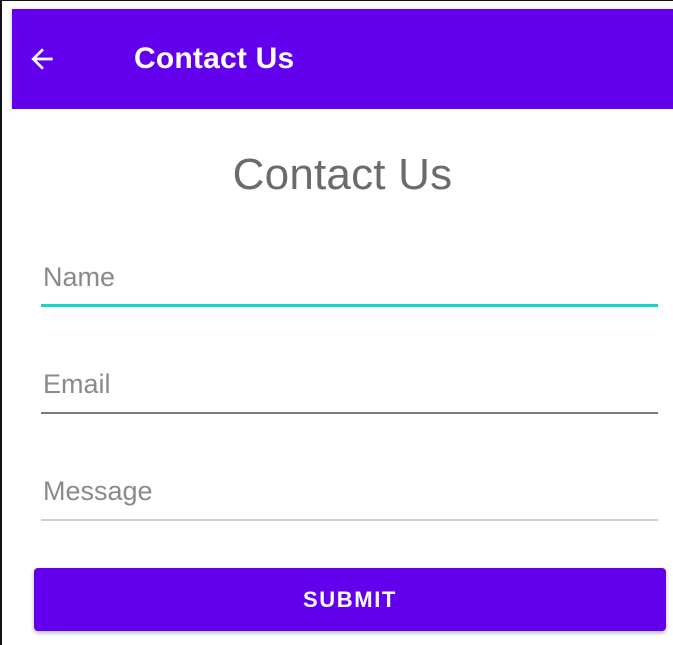 The height and width of the screenshot is (645, 673). I want to click on back-button, so click(43, 59).